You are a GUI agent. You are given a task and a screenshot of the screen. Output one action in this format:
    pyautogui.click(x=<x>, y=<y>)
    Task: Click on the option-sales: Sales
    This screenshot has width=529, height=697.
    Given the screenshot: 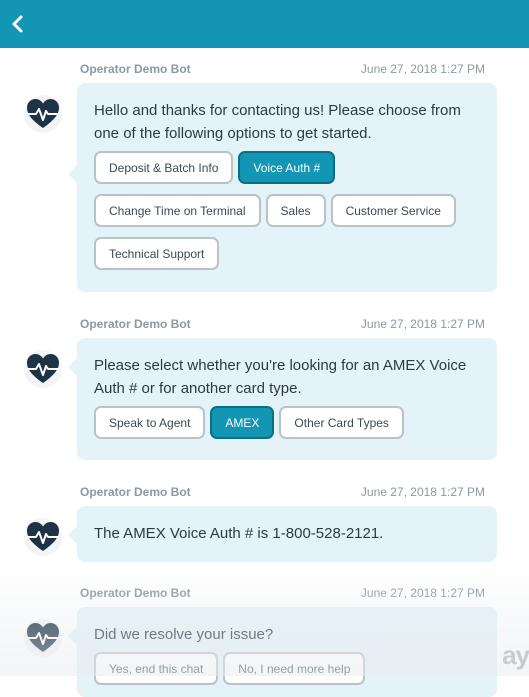 What is the action you would take?
    pyautogui.click(x=295, y=210)
    